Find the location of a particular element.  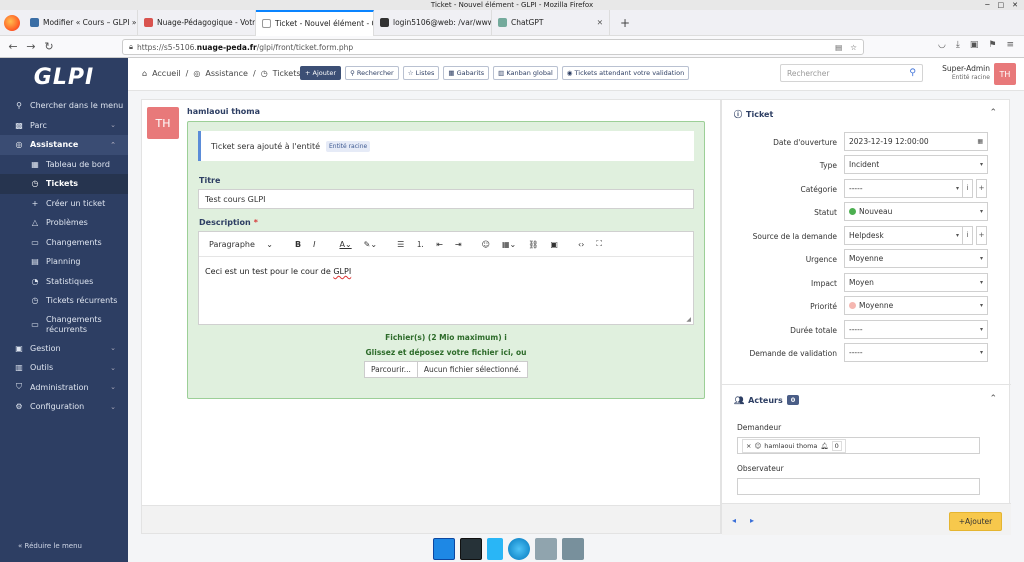

kanban-button: ▥ Kanban global is located at coordinates (525, 73).